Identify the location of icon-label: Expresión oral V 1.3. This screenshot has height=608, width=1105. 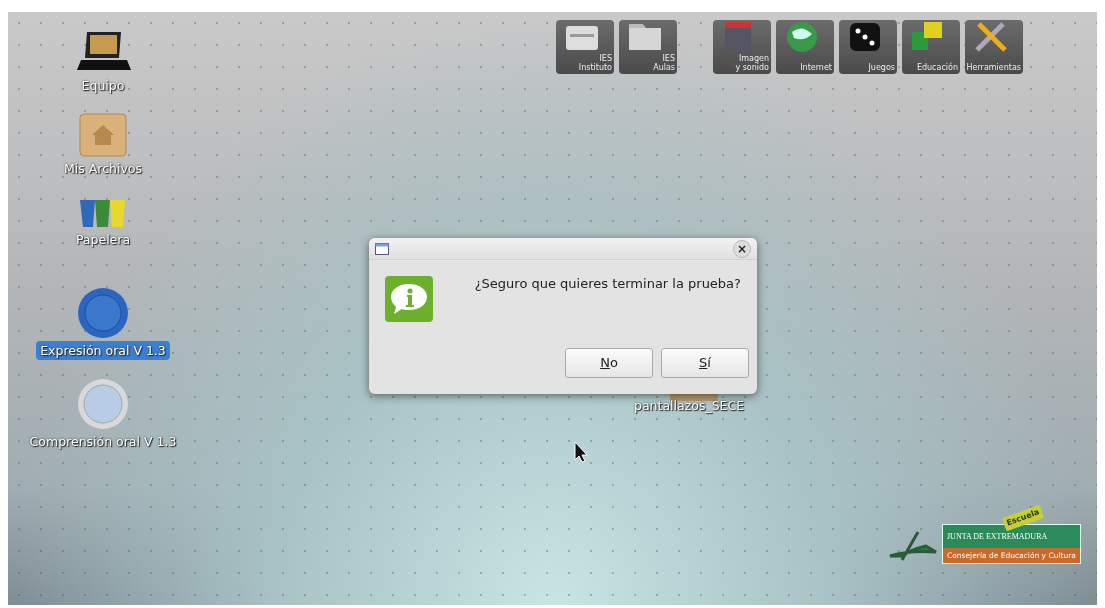
(103, 350).